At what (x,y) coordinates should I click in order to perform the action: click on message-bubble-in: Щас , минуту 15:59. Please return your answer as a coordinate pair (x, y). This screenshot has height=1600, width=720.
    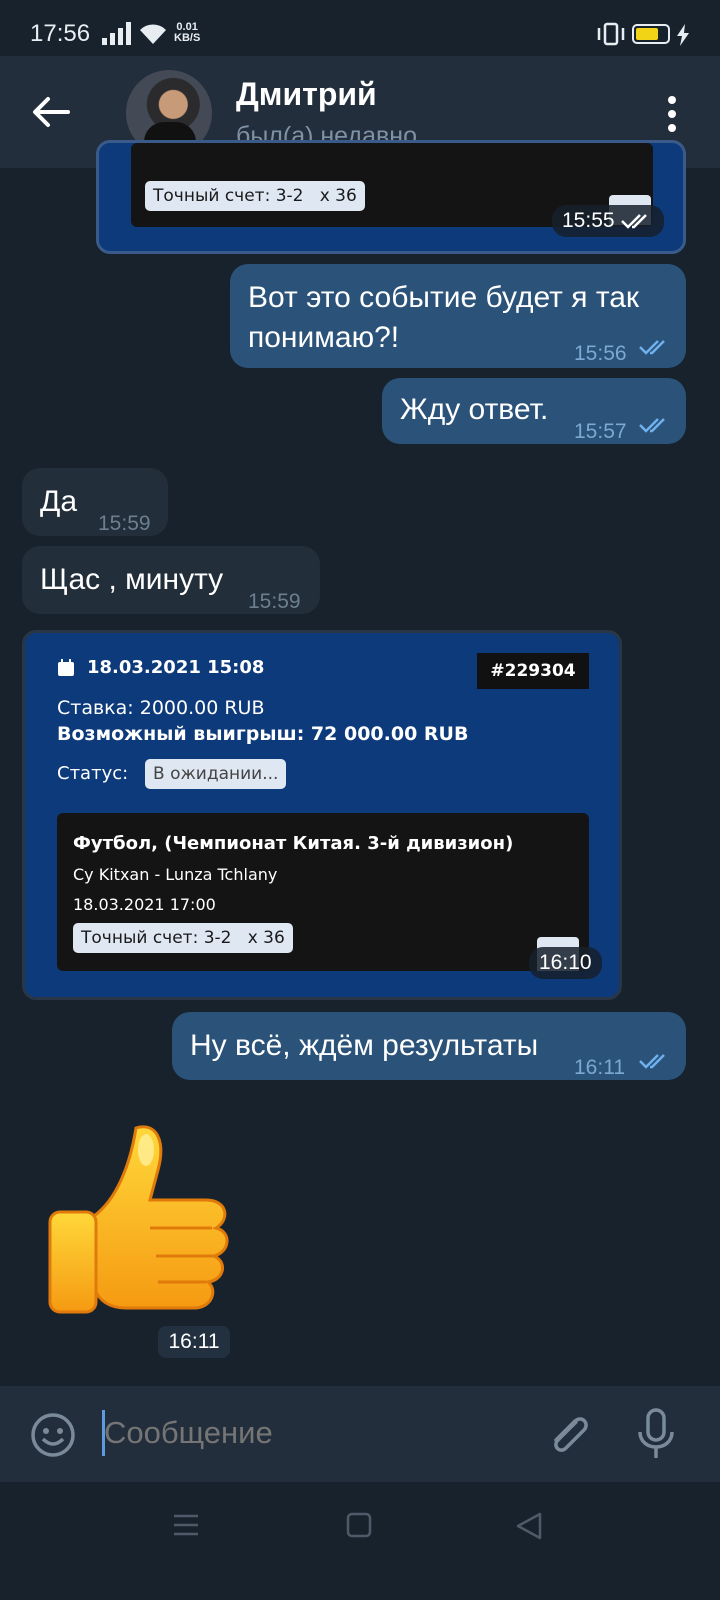
    Looking at the image, I should click on (171, 580).